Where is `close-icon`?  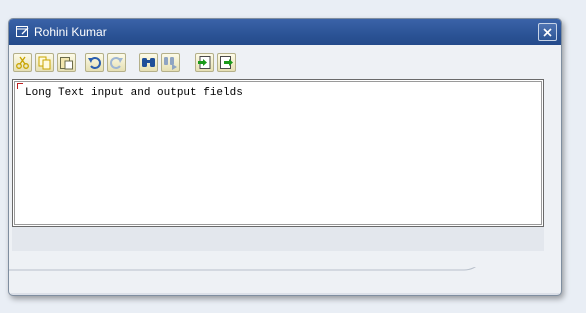
close-icon is located at coordinates (547, 32).